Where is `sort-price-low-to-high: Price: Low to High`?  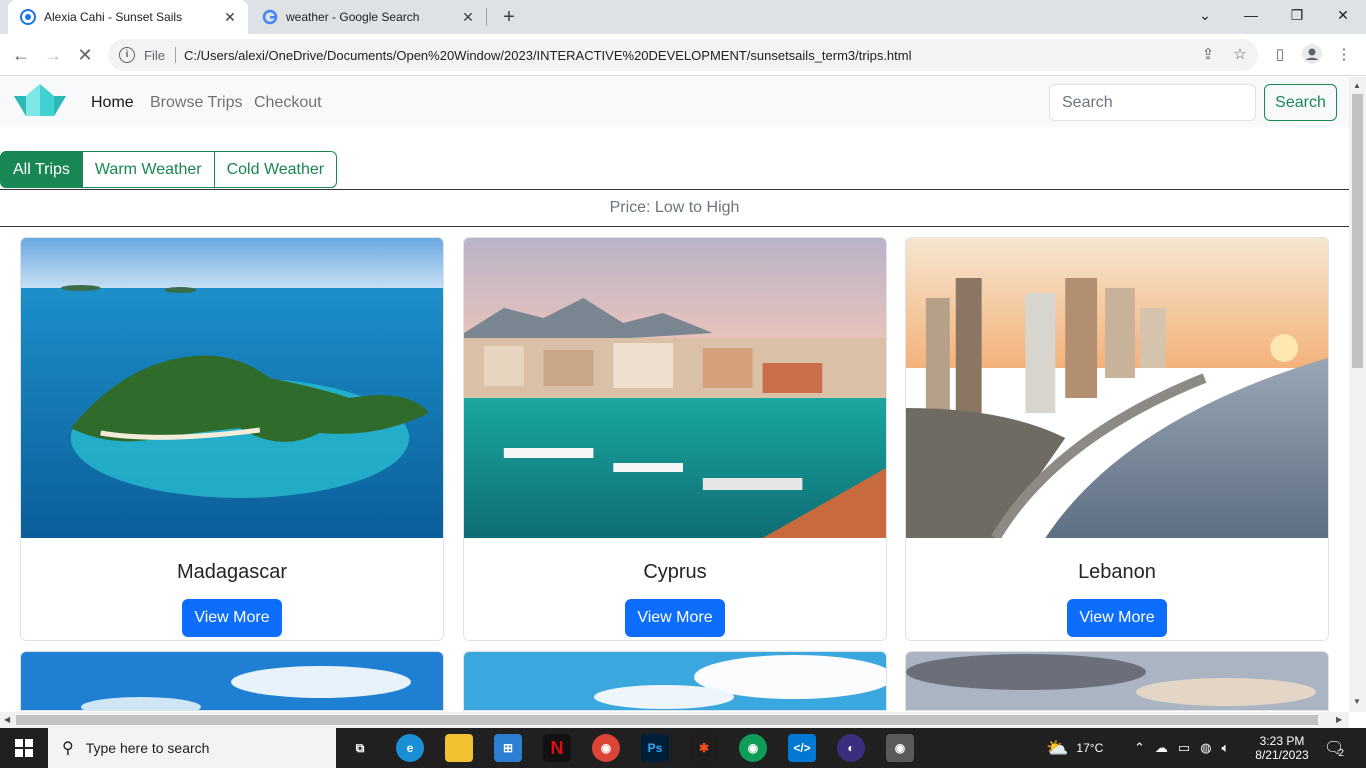
sort-price-low-to-high: Price: Low to High is located at coordinates (674, 208).